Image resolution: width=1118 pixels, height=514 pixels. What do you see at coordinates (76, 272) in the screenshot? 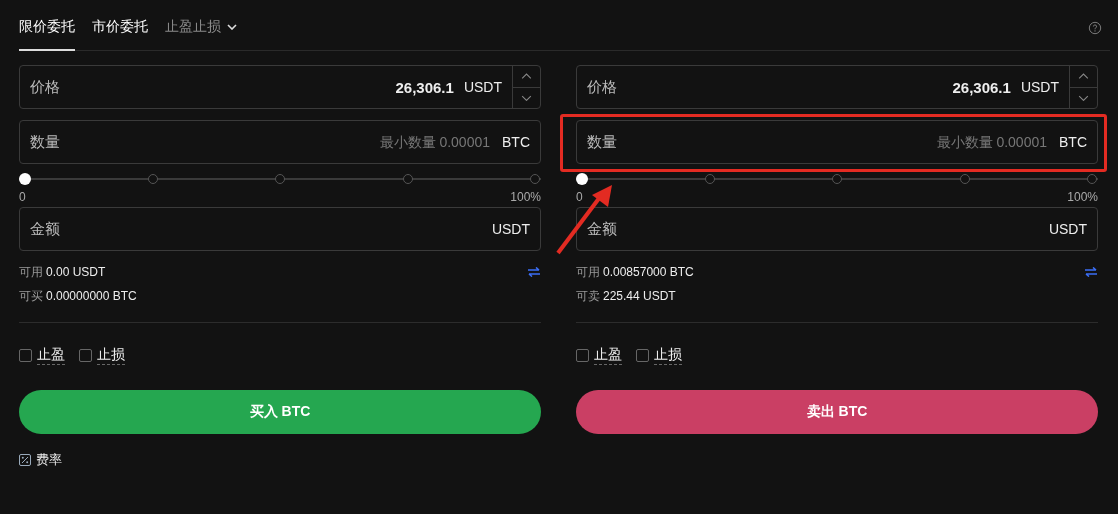
I see `balance-value: 0.00 USDT` at bounding box center [76, 272].